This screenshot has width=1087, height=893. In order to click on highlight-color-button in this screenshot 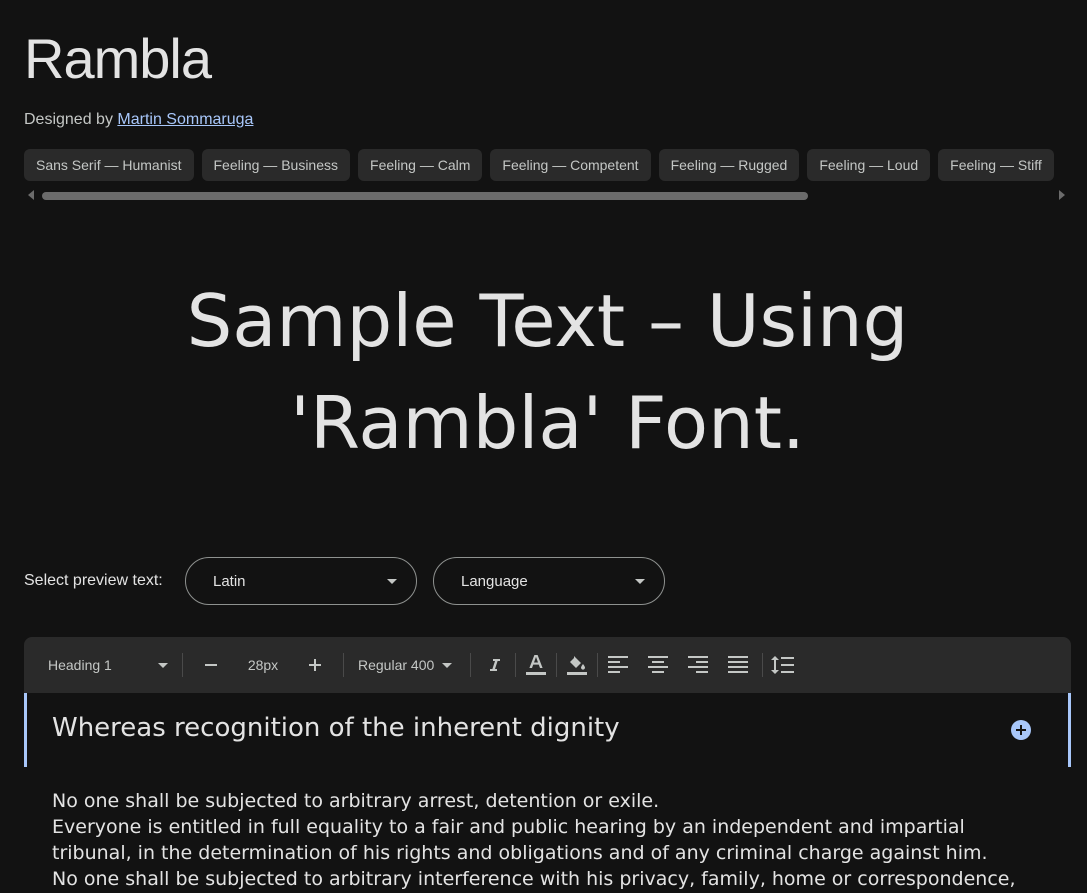, I will do `click(577, 665)`.